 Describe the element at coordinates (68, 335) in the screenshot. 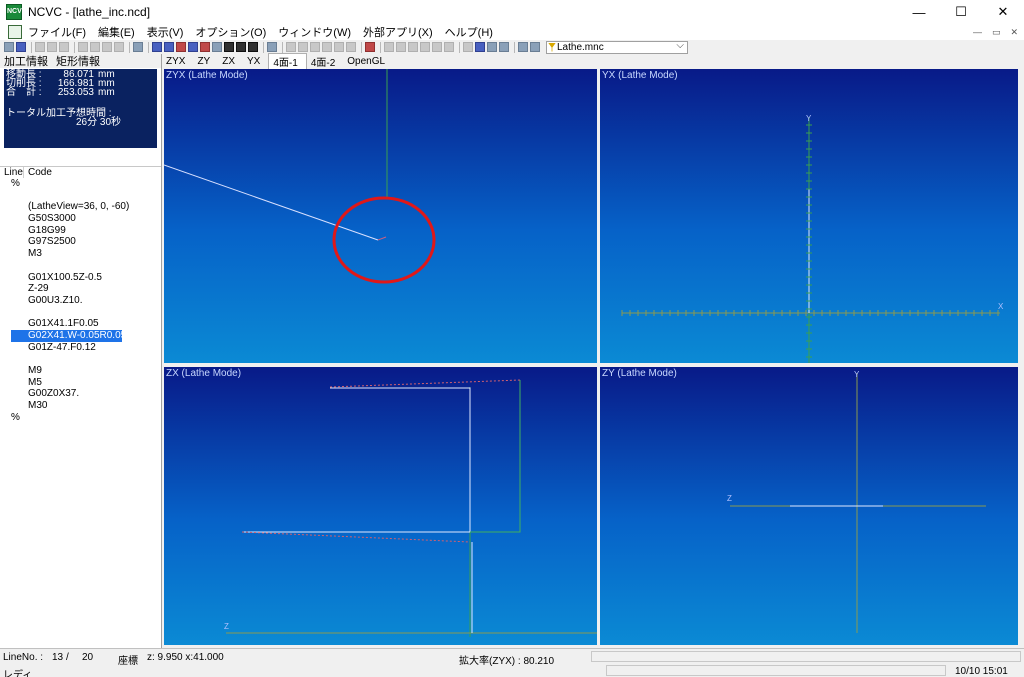

I see `code-line-selected: G02X41.W-0.05R0.05` at that location.